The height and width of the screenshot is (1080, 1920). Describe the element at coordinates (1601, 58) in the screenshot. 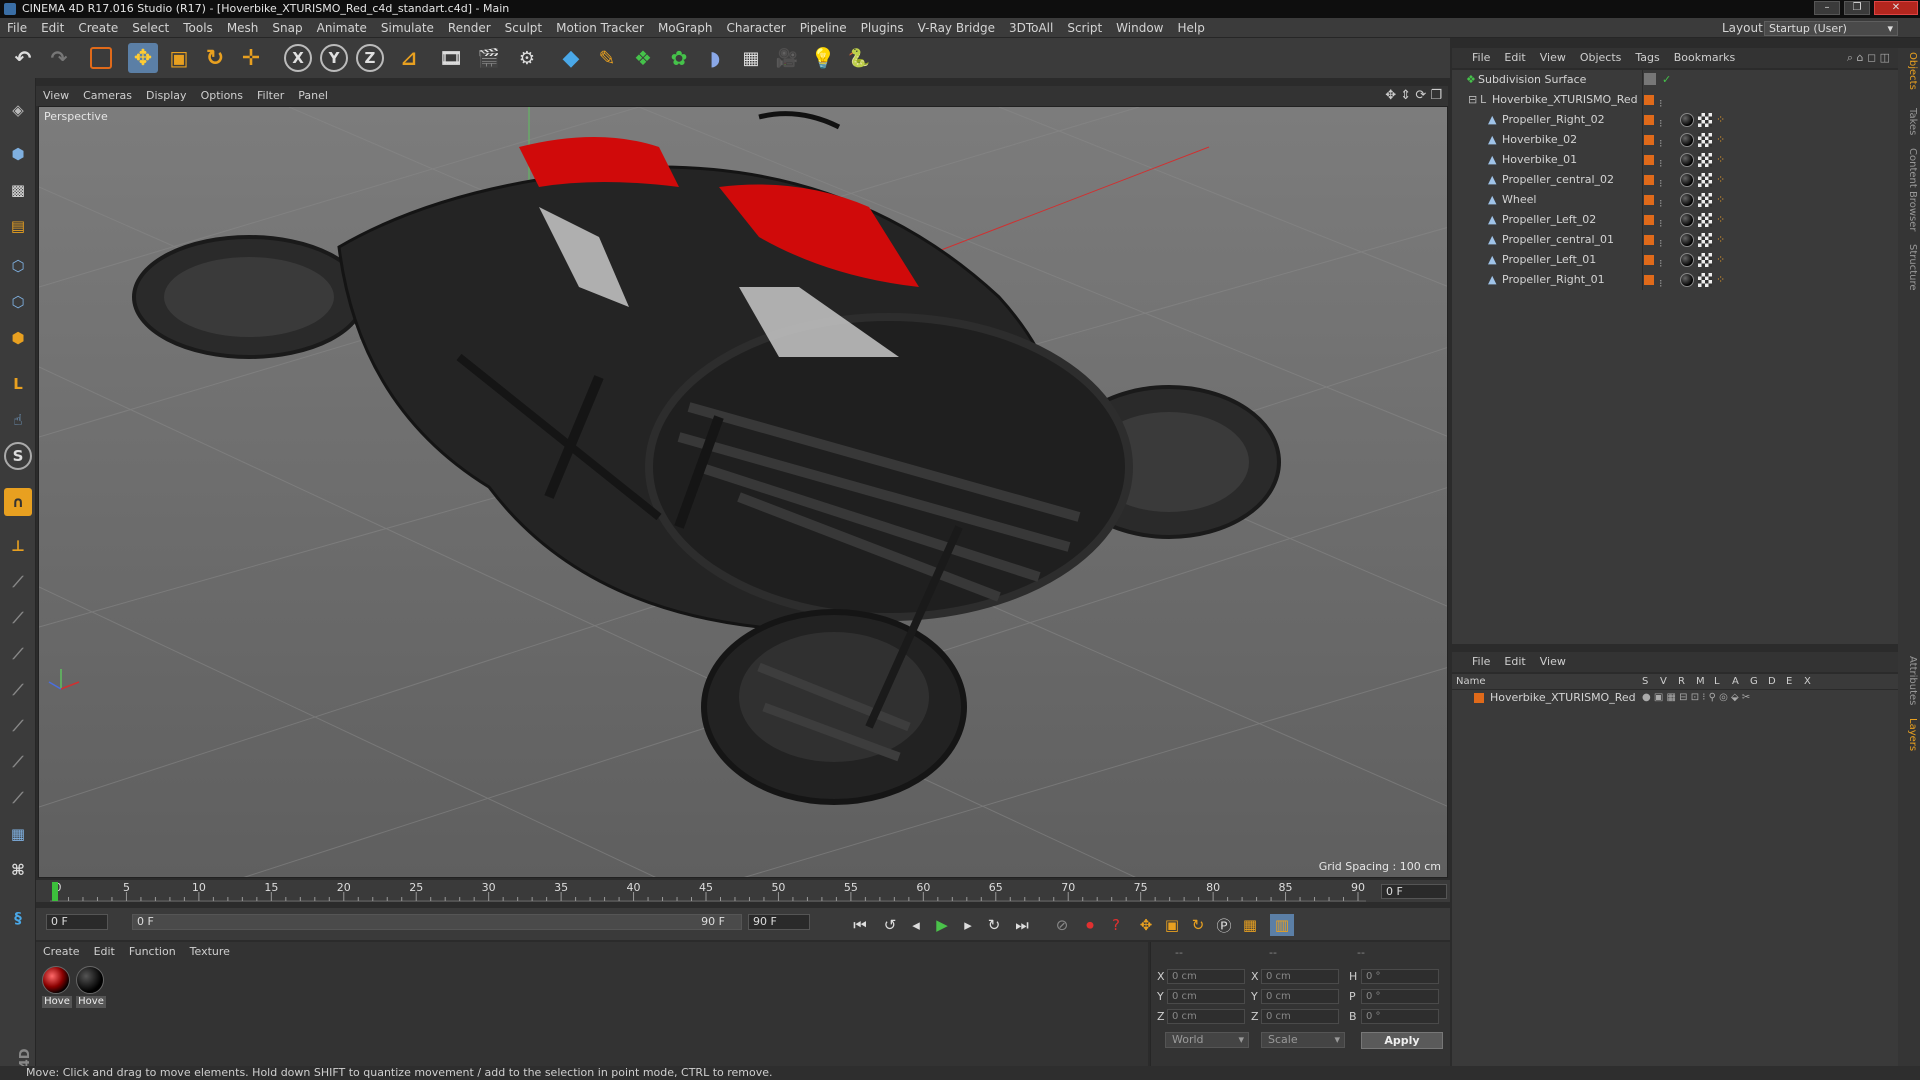

I see `object-menu-objects: Objects` at that location.